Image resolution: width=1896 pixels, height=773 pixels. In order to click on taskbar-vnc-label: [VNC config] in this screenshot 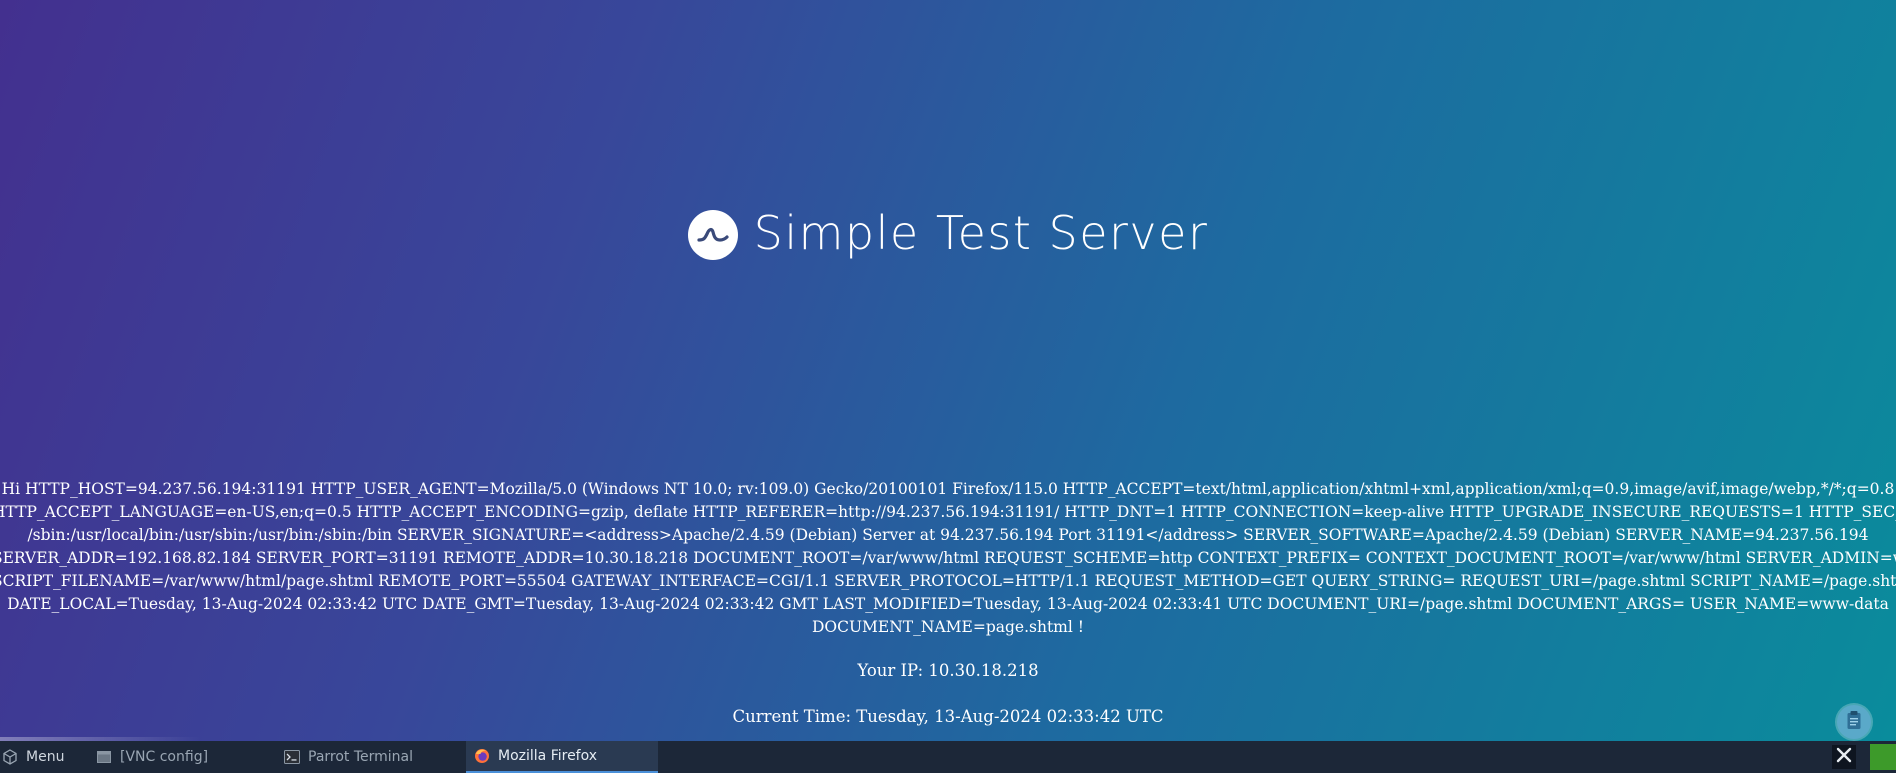, I will do `click(164, 757)`.